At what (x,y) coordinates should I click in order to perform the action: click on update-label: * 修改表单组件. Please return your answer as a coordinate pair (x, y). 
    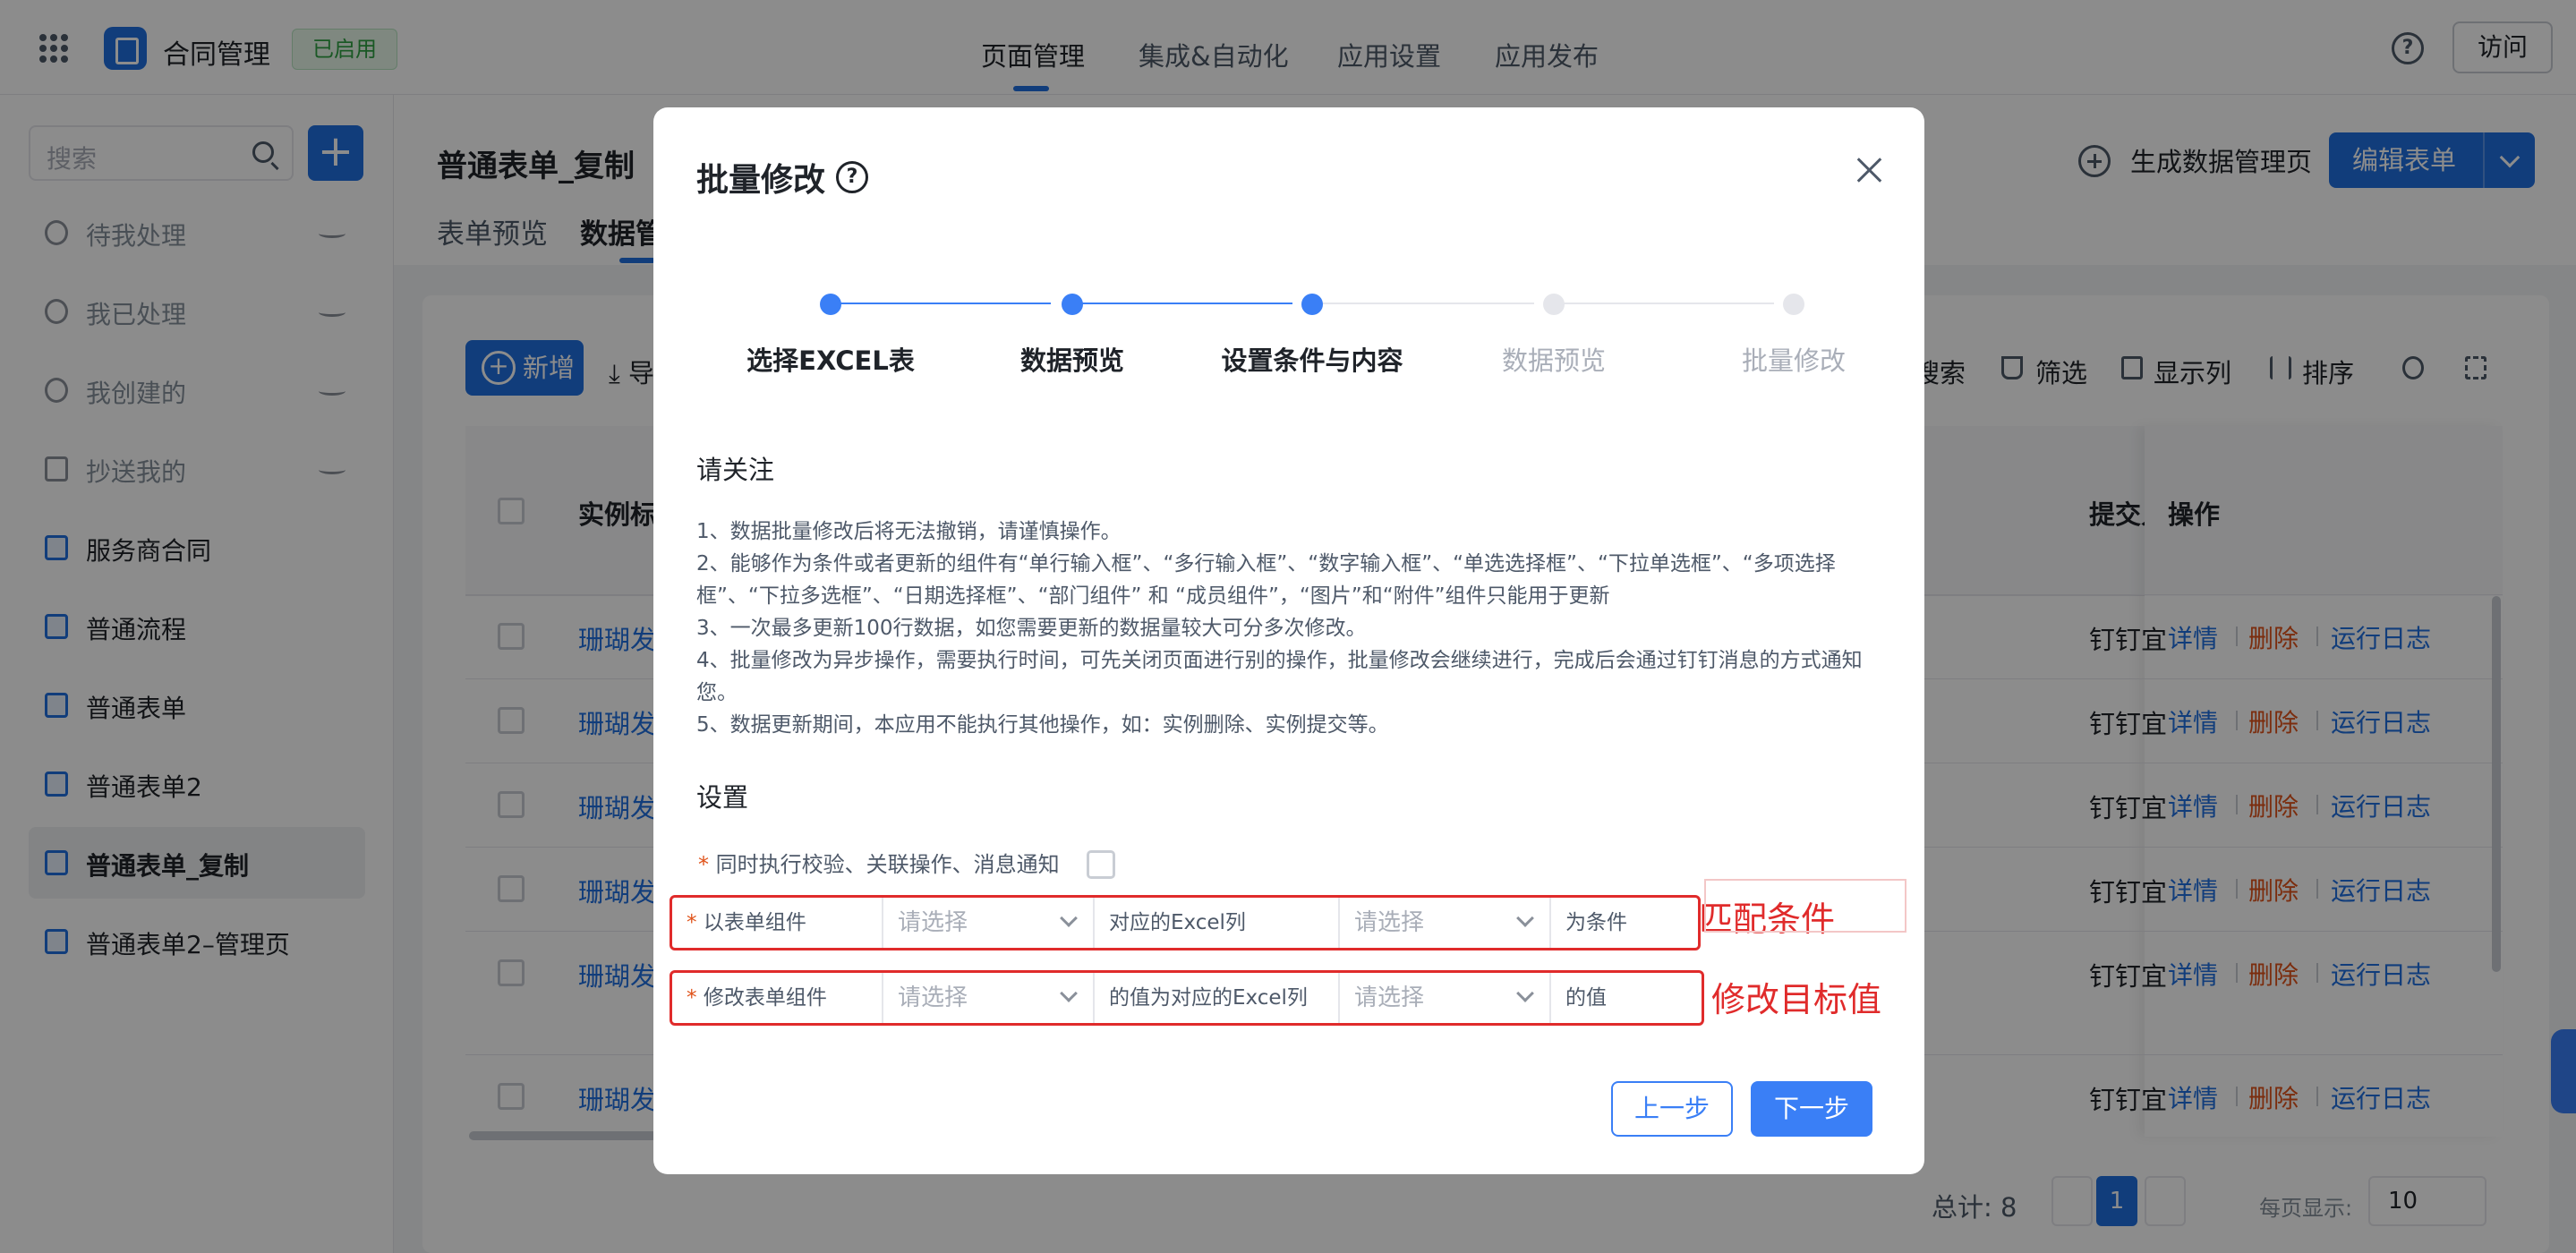
    Looking at the image, I should click on (777, 998).